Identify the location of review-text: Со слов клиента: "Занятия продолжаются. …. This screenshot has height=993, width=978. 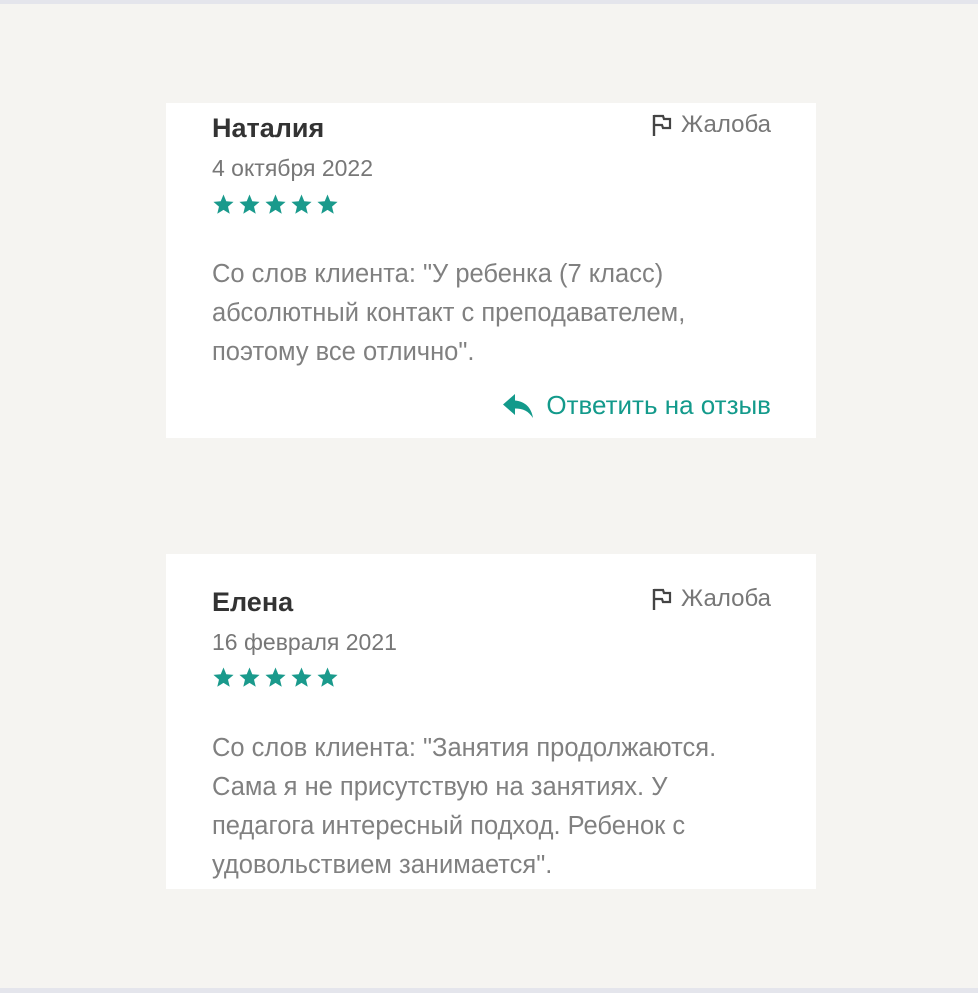
(464, 806).